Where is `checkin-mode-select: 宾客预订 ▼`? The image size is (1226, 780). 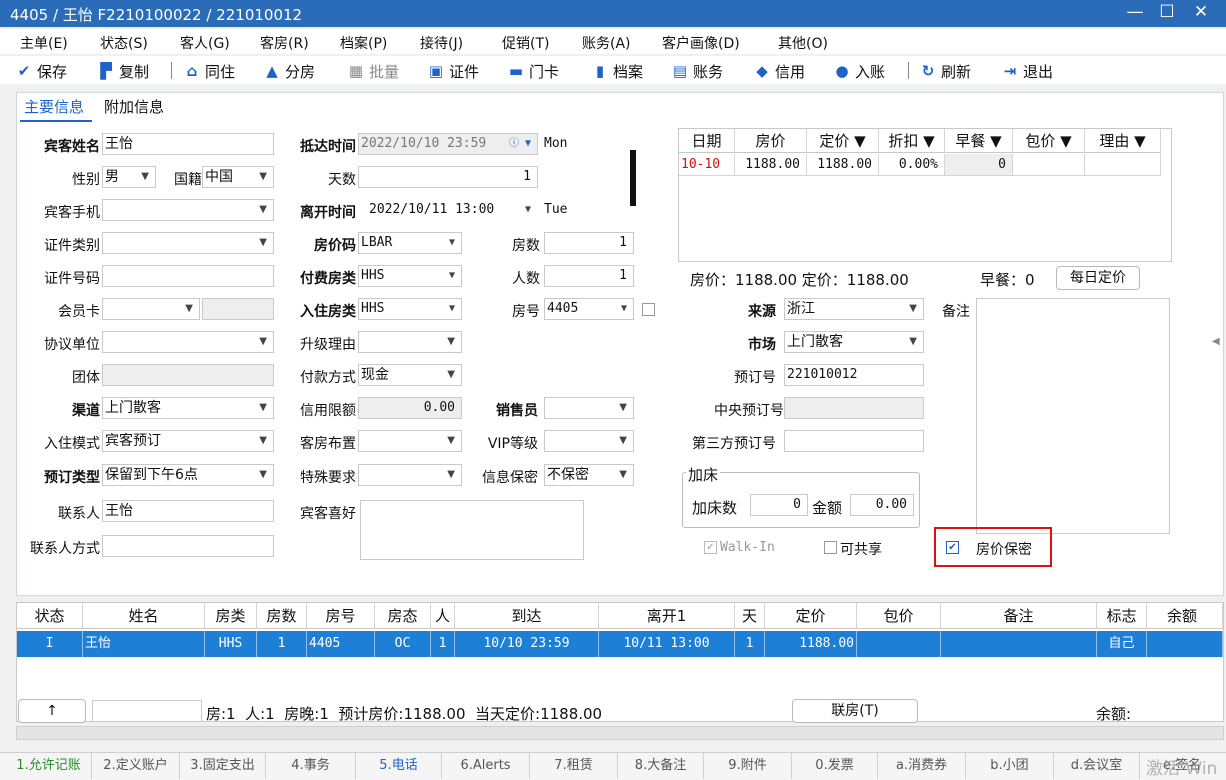 checkin-mode-select: 宾客预订 ▼ is located at coordinates (188, 441).